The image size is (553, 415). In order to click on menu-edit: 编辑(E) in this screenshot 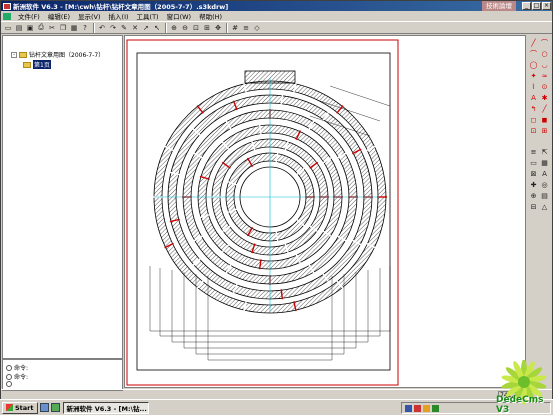, I will do `click(59, 16)`.